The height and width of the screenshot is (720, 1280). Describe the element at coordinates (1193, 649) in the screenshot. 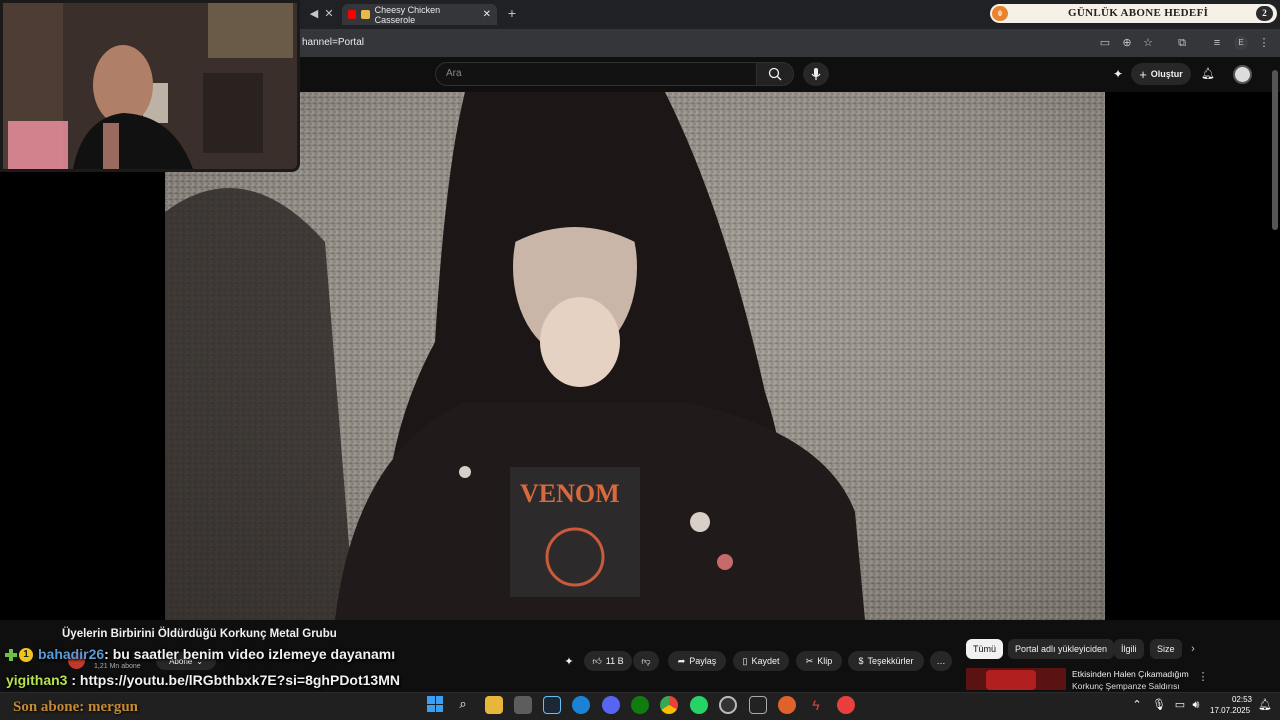

I see `chevron-right-icon: ›` at that location.